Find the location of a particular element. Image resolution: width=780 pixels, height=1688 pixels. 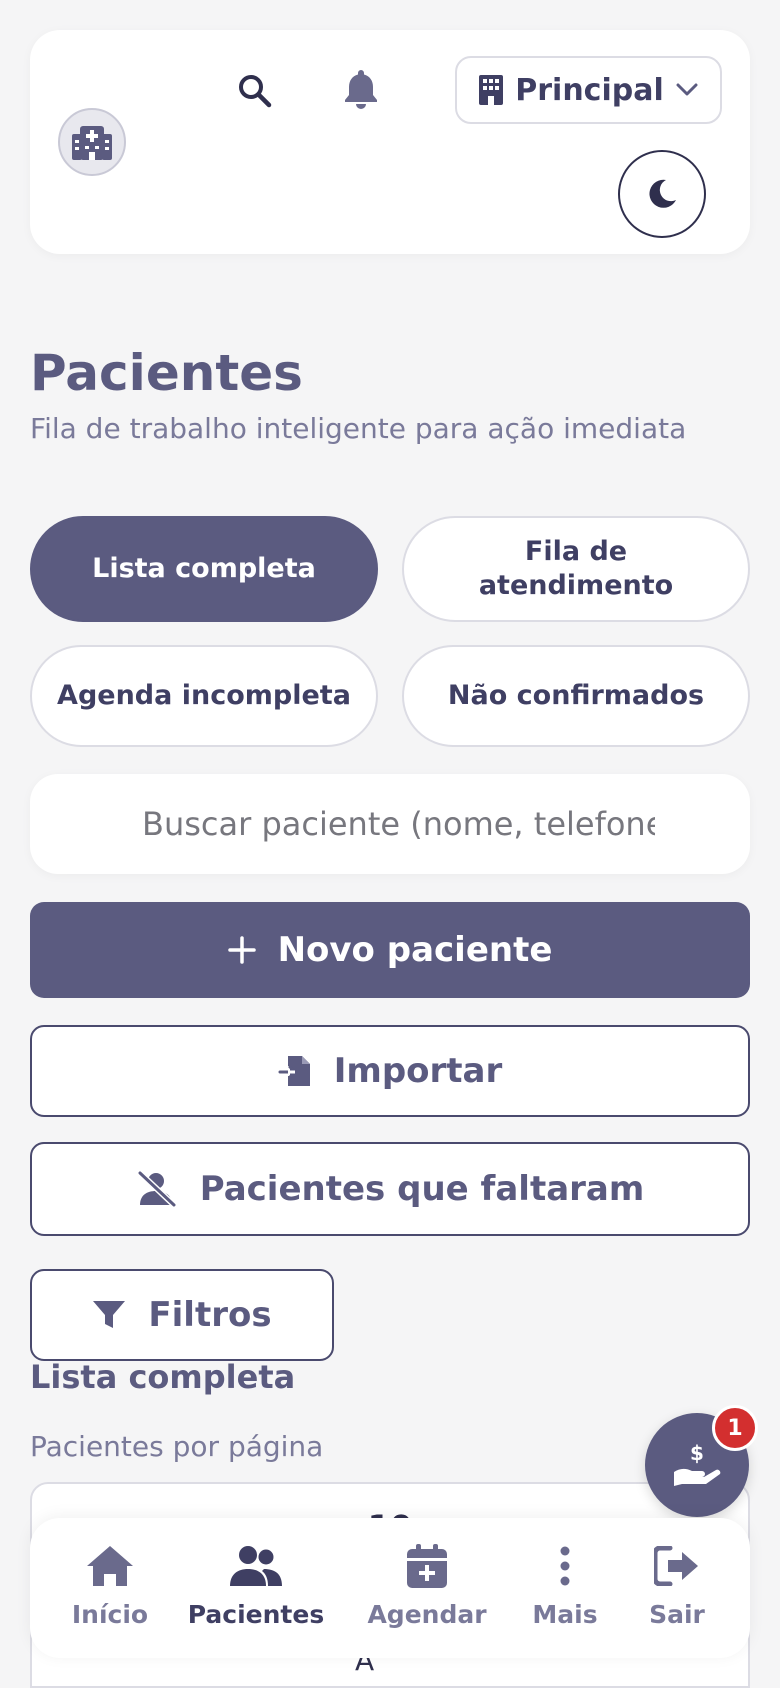

per-page-label: Pacientes por página is located at coordinates (177, 1446).